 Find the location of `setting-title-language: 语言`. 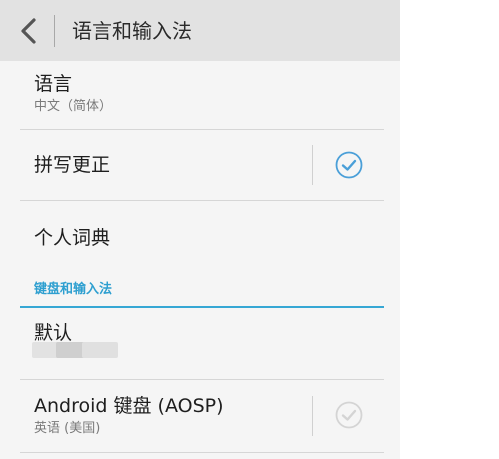

setting-title-language: 语言 is located at coordinates (53, 84).